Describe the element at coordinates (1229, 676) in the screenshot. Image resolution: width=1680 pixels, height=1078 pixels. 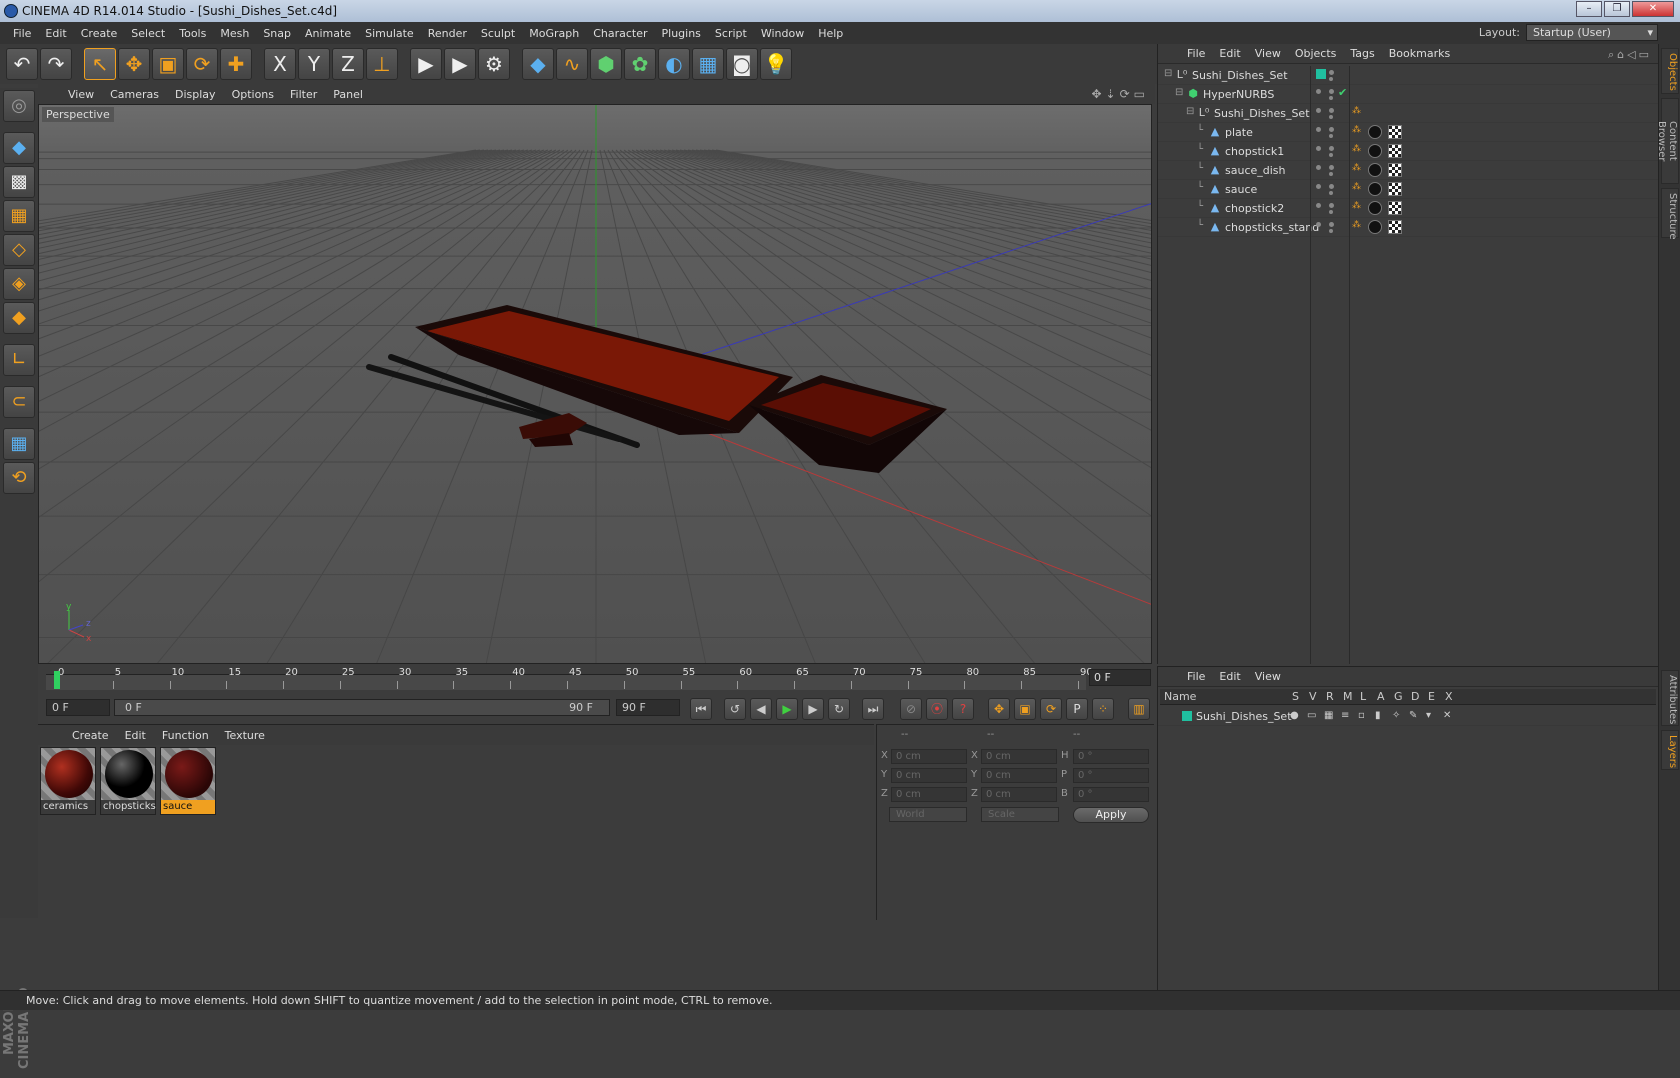
I see `layer-menu-edit: Edit` at that location.